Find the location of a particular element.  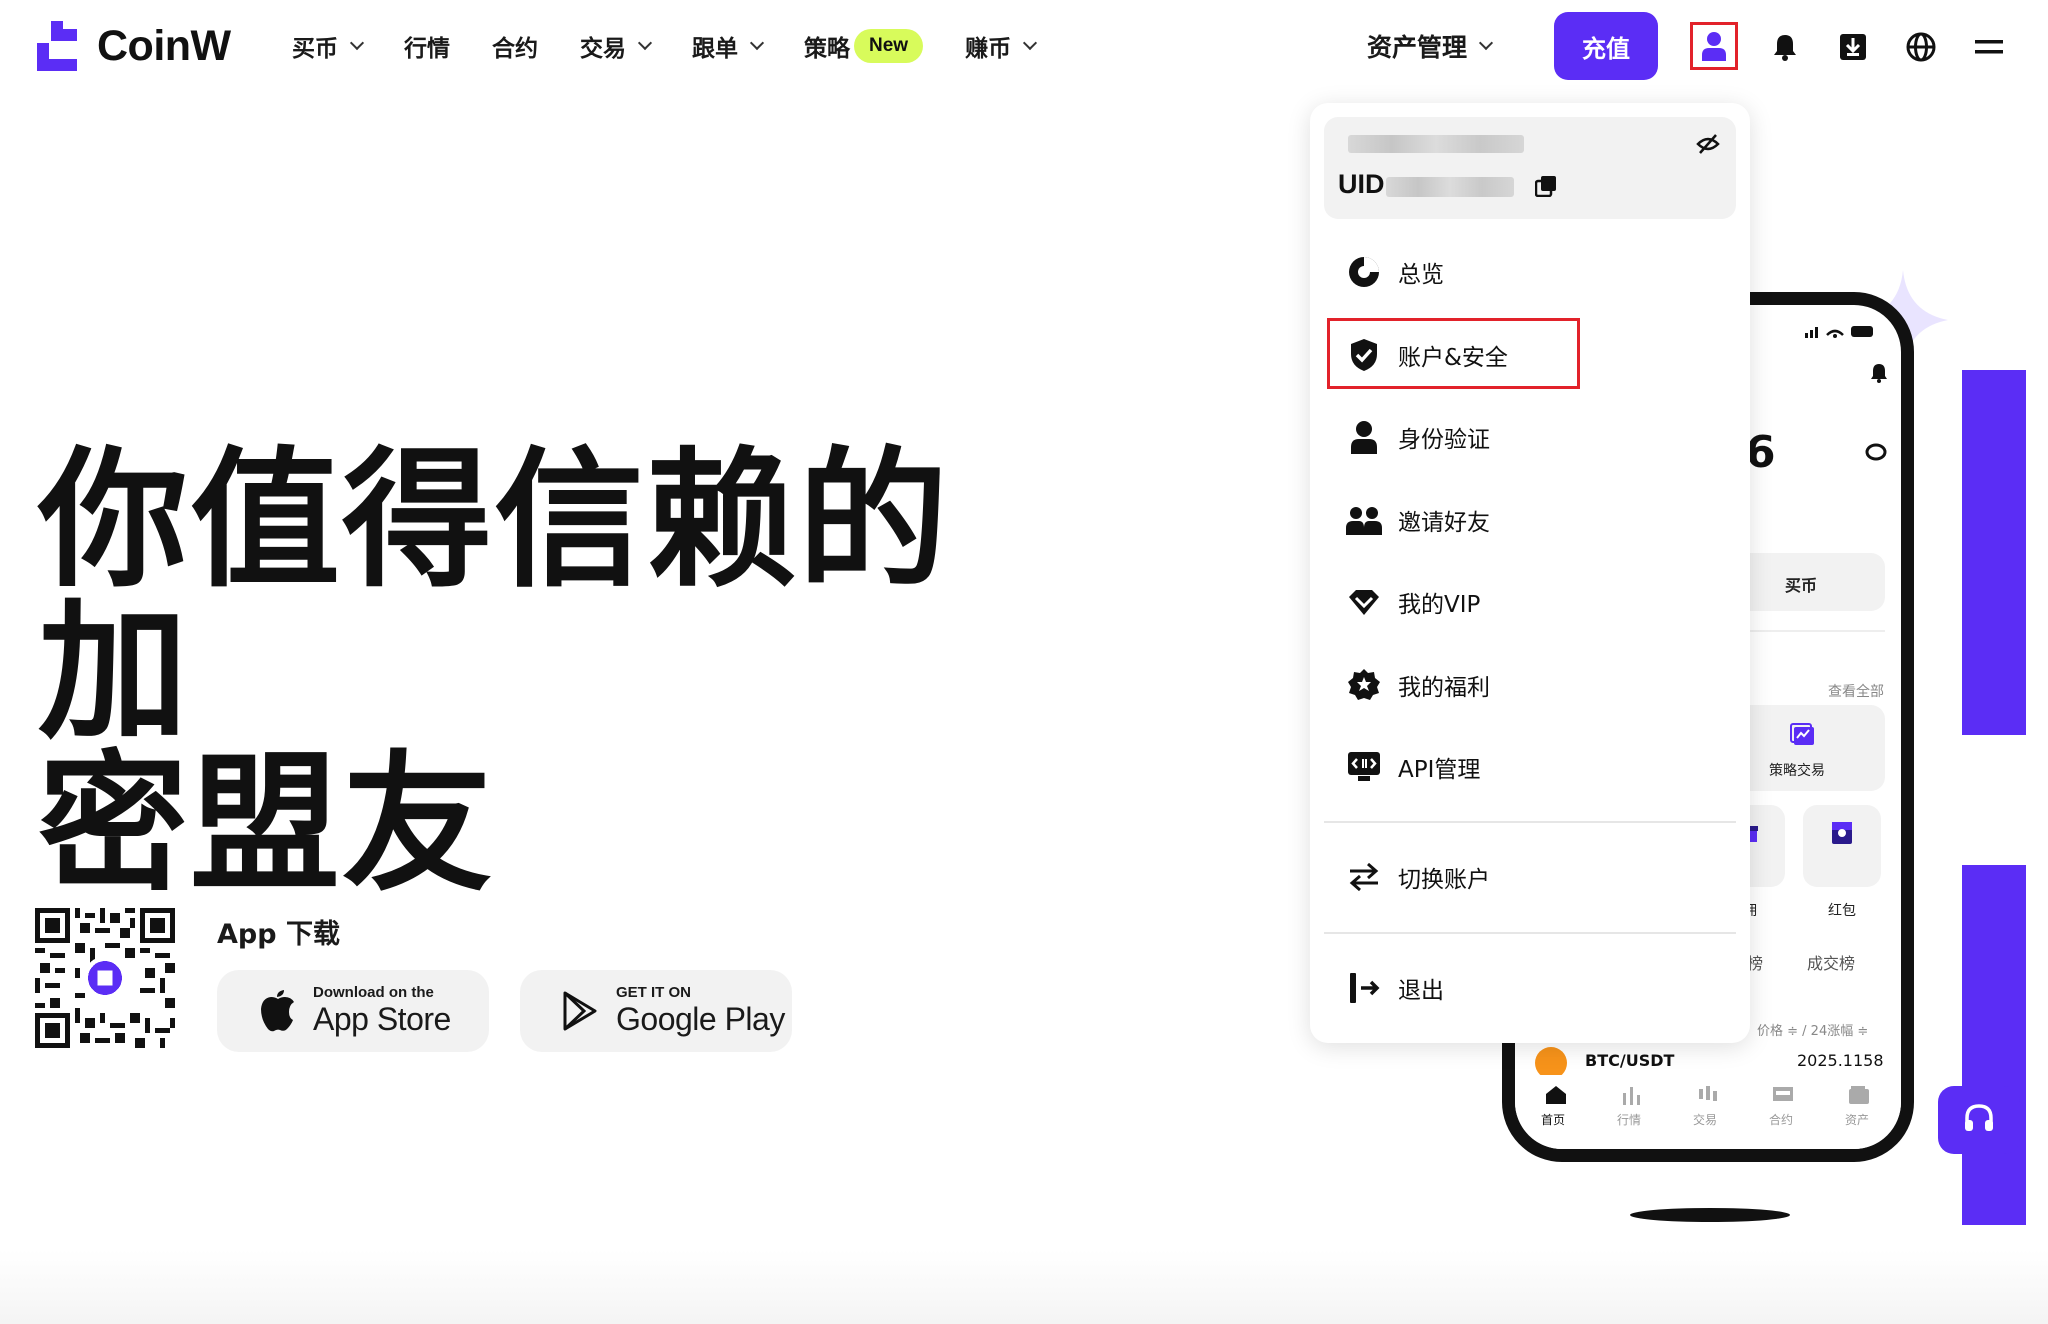

phone-strategy-label: 策略交易 is located at coordinates (1797, 771).